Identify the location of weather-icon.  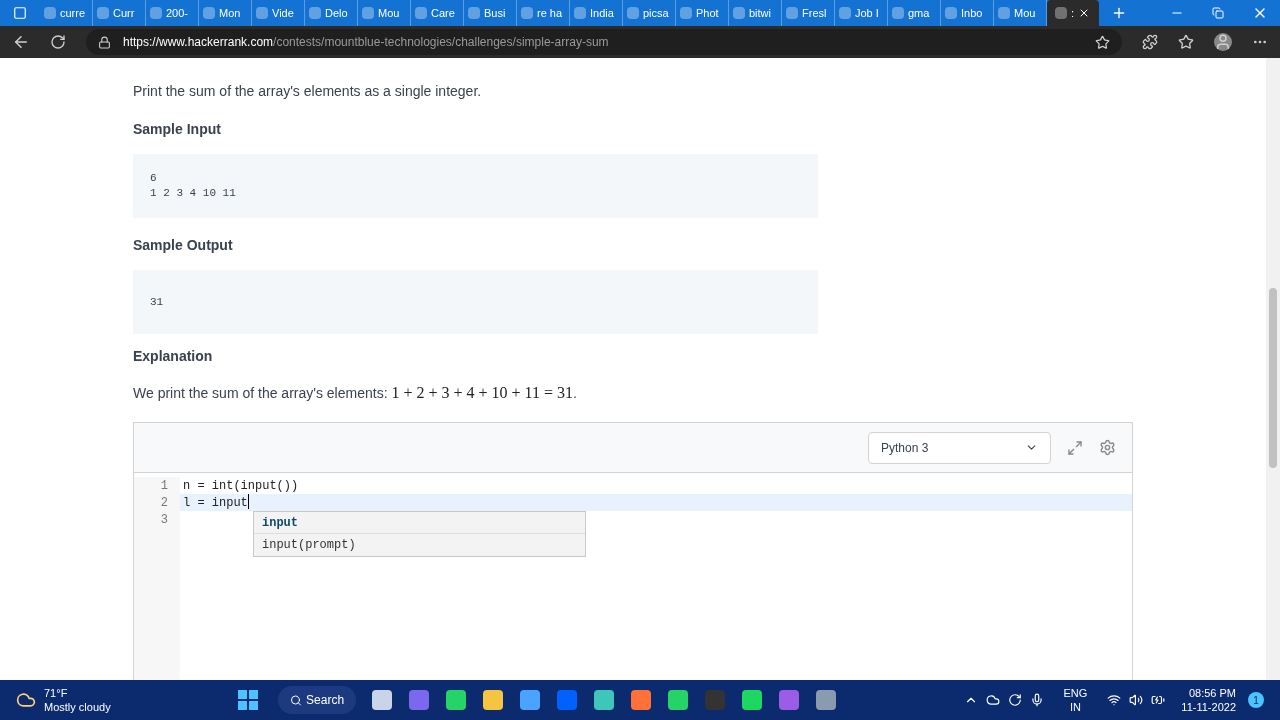
(26, 700).